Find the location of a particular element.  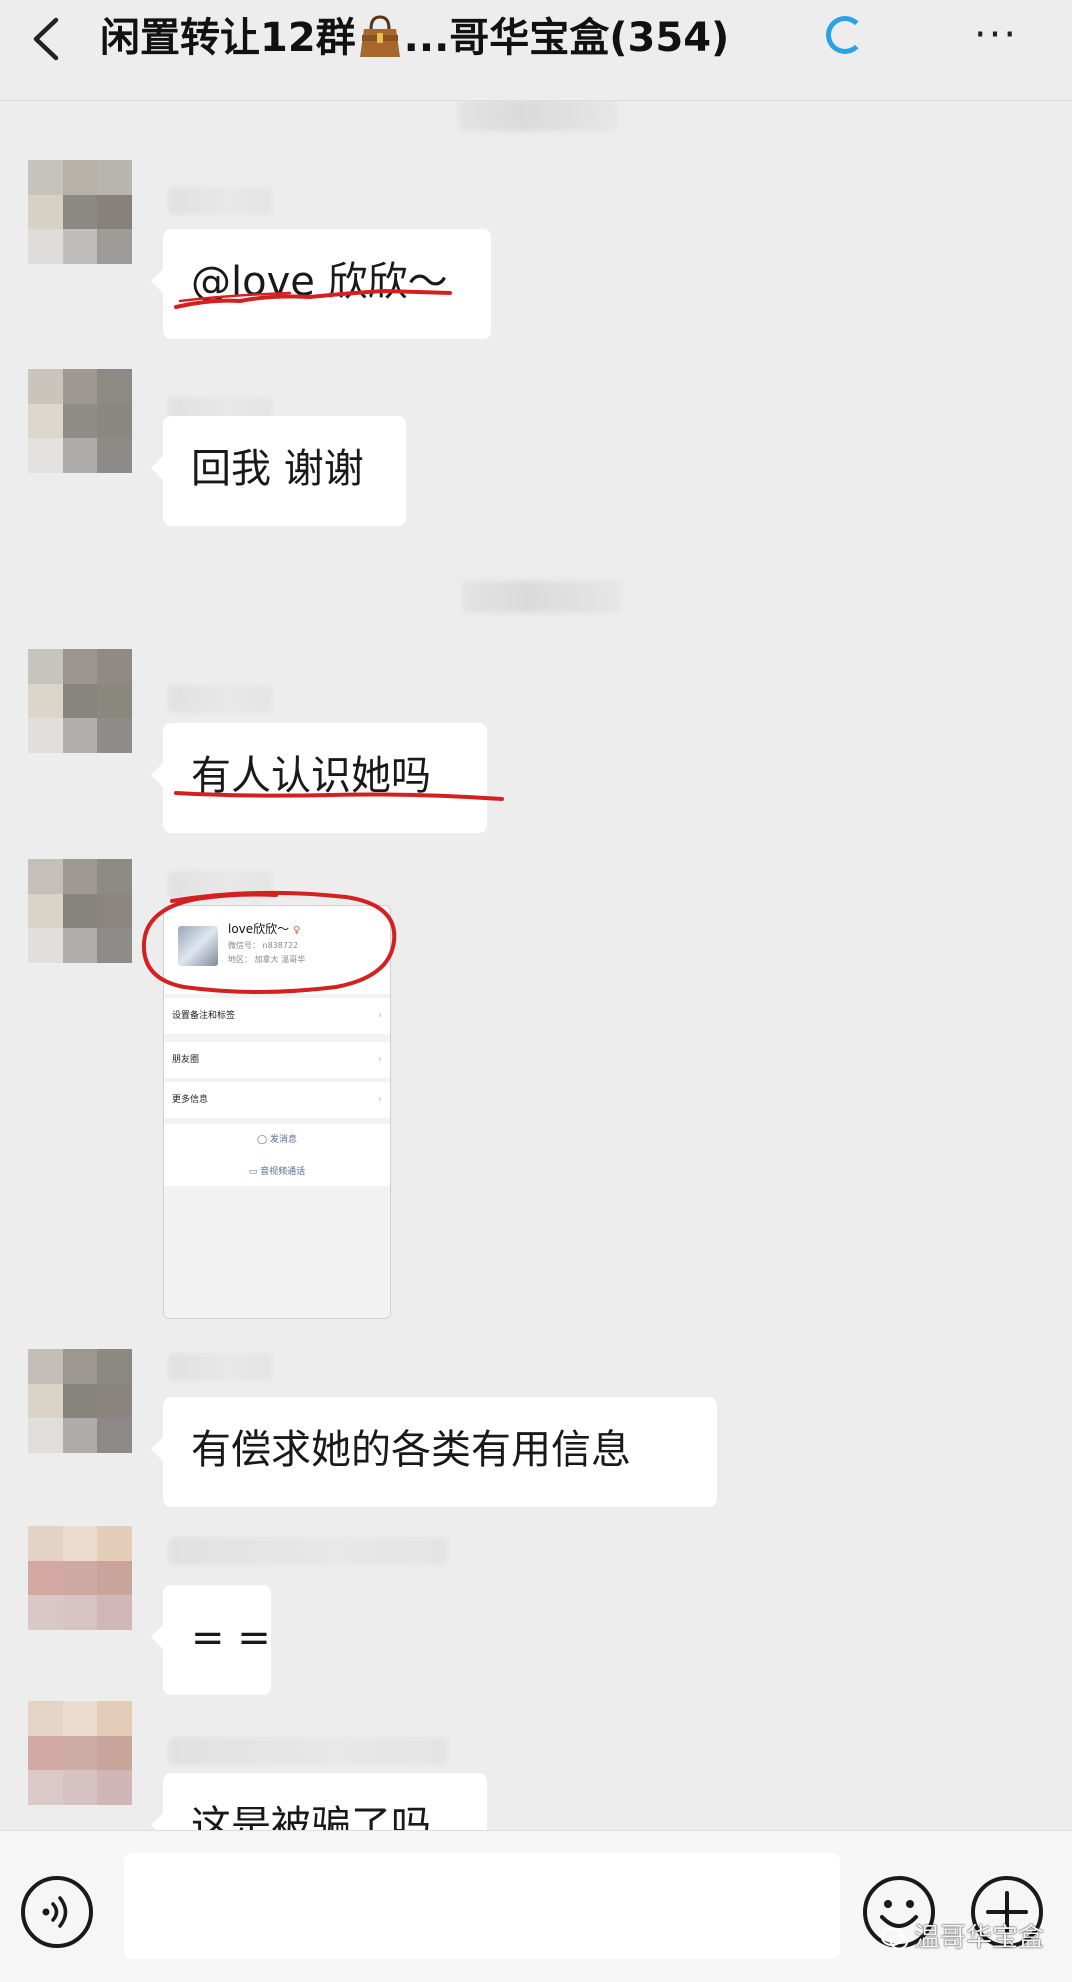

profile-avatar is located at coordinates (198, 946).